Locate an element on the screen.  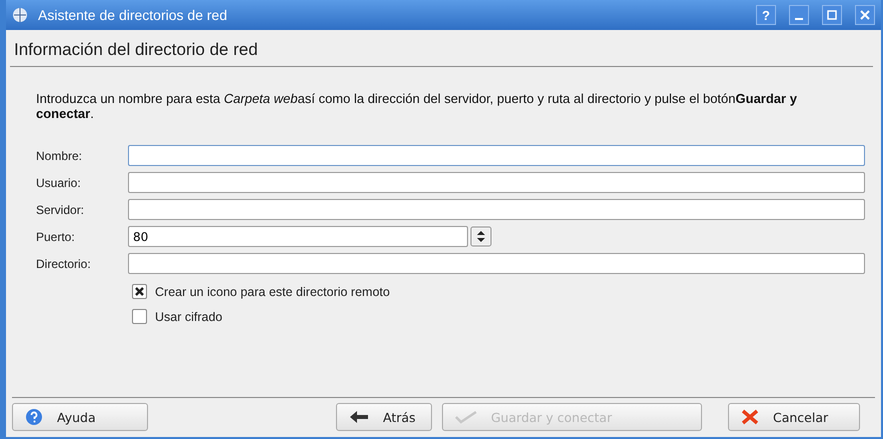
close-icon is located at coordinates (865, 15).